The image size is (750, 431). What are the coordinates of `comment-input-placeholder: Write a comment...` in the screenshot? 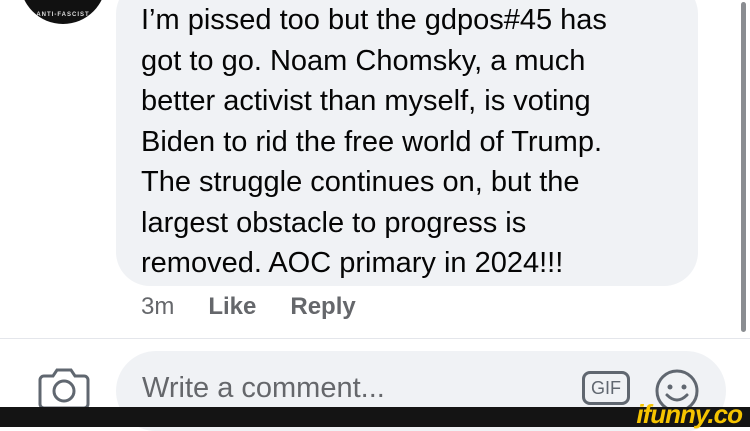 It's located at (263, 388).